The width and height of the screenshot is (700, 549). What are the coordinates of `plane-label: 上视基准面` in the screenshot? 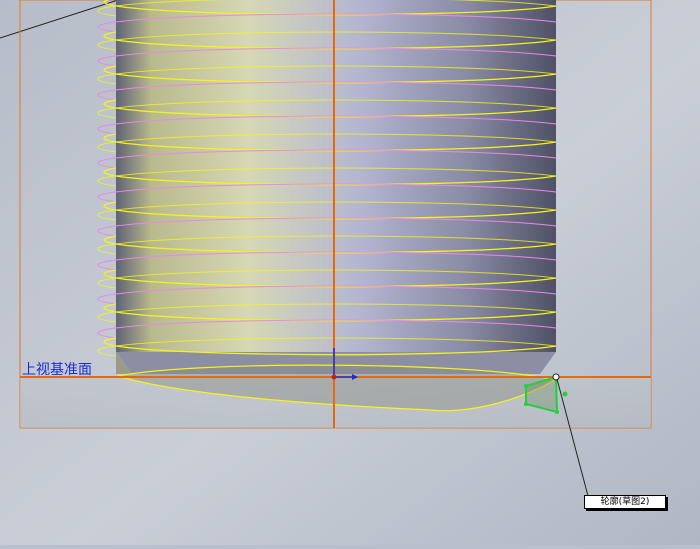 It's located at (57, 369).